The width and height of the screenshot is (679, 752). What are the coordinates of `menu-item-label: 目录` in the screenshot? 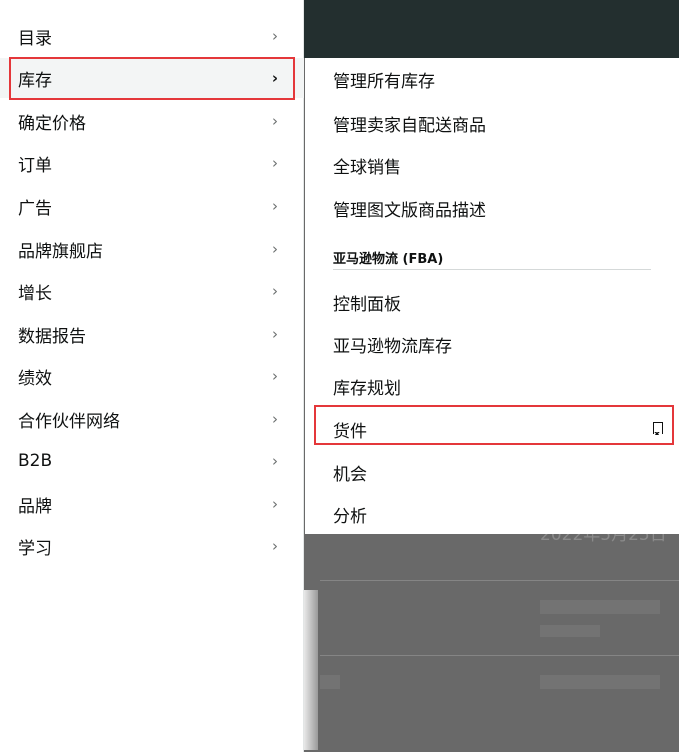 It's located at (35, 38).